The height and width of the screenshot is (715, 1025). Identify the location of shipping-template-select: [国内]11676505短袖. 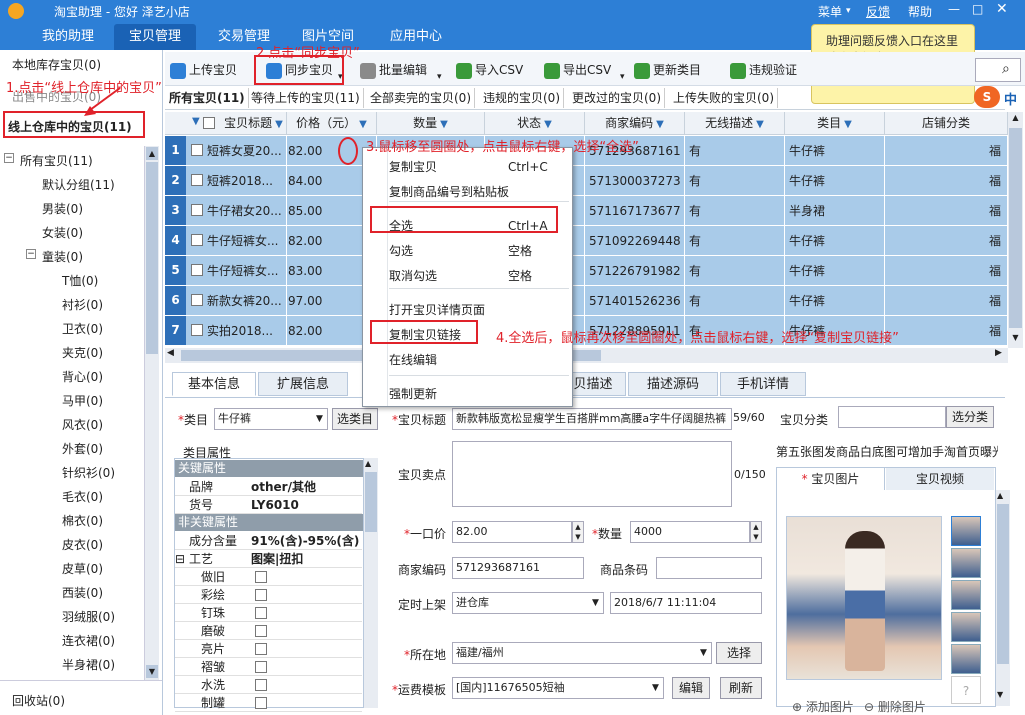
(558, 688).